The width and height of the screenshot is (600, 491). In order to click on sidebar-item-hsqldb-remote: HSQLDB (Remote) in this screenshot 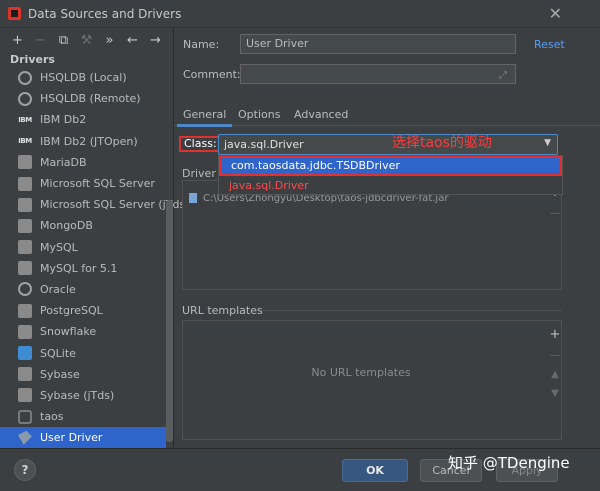, I will do `click(83, 98)`.